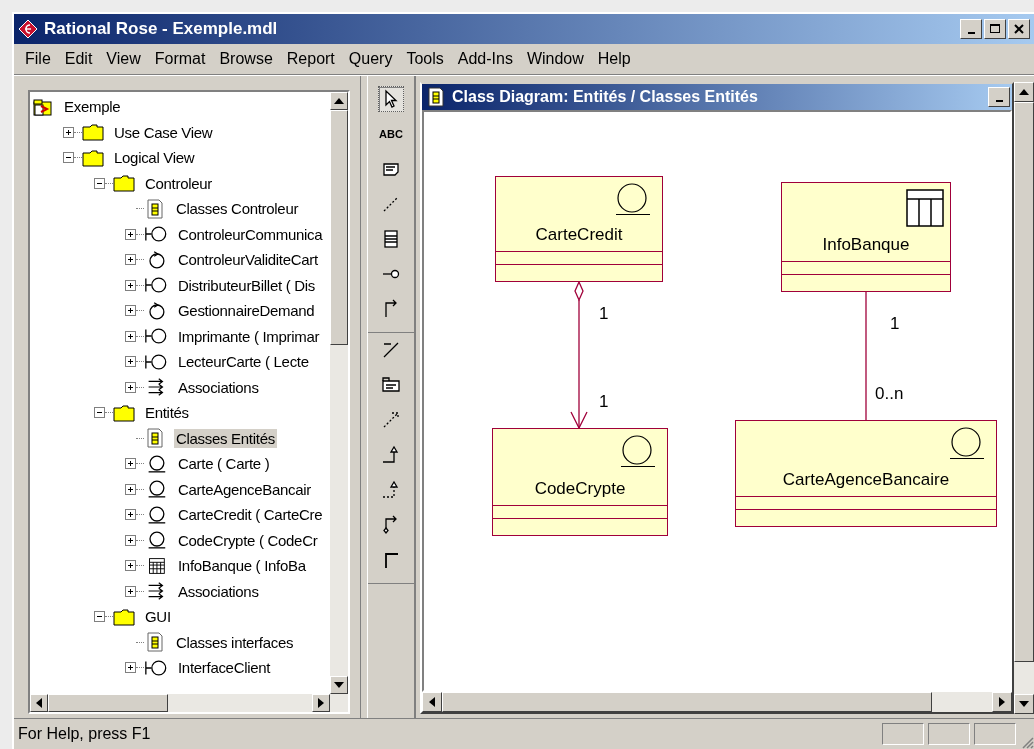 The height and width of the screenshot is (749, 1034). What do you see at coordinates (579, 229) in the screenshot?
I see `class-box: CarteCredit` at bounding box center [579, 229].